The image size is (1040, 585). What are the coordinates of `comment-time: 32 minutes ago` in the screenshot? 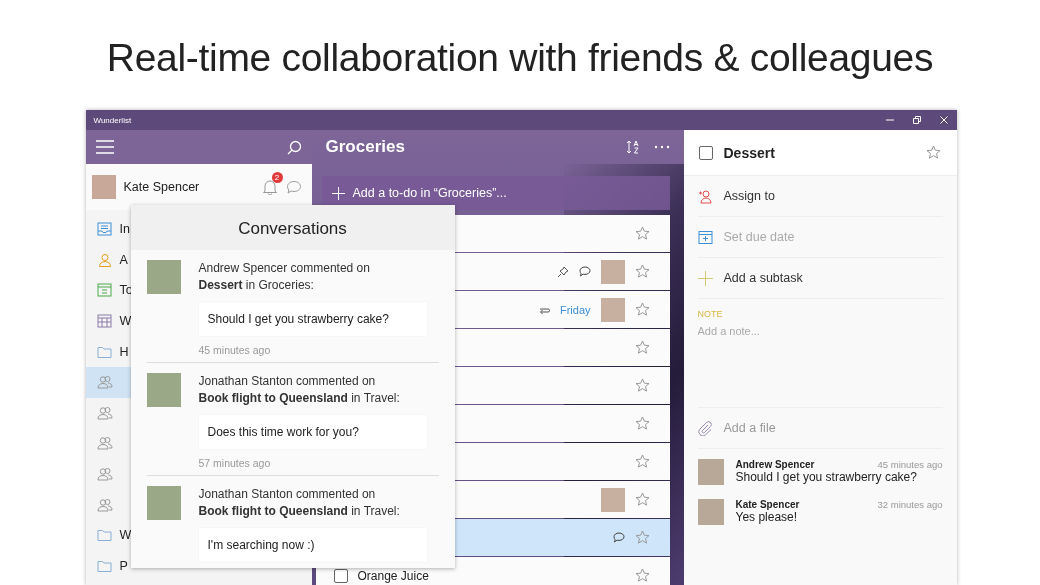 It's located at (910, 504).